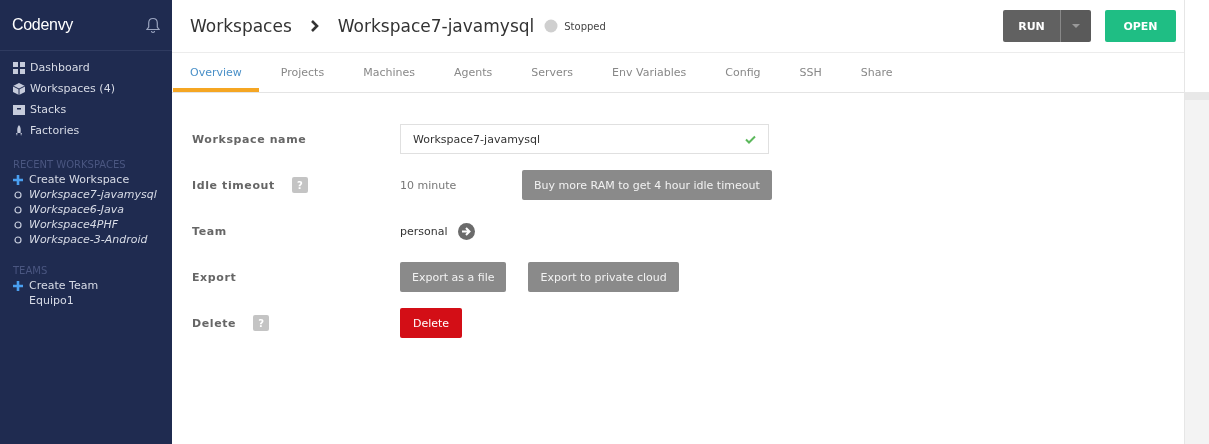 Image resolution: width=1209 pixels, height=444 pixels. What do you see at coordinates (209, 231) in the screenshot?
I see `field-label: Team` at bounding box center [209, 231].